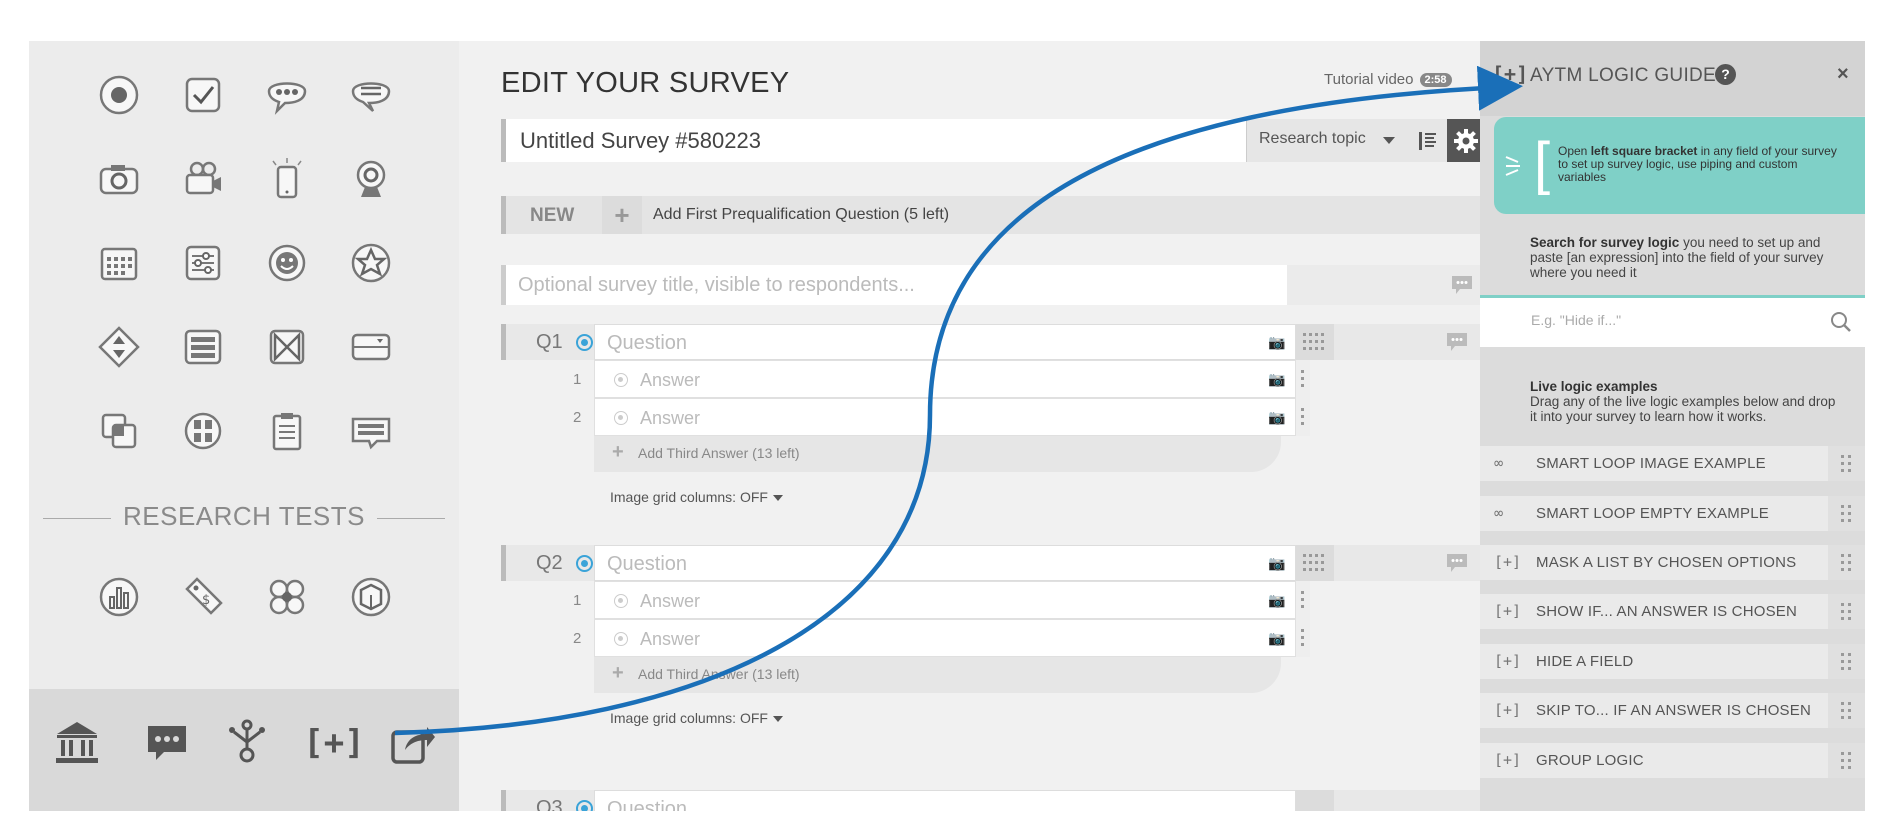 Image resolution: width=1893 pixels, height=838 pixels. What do you see at coordinates (119, 347) in the screenshot?
I see `rank-arrows-icon` at bounding box center [119, 347].